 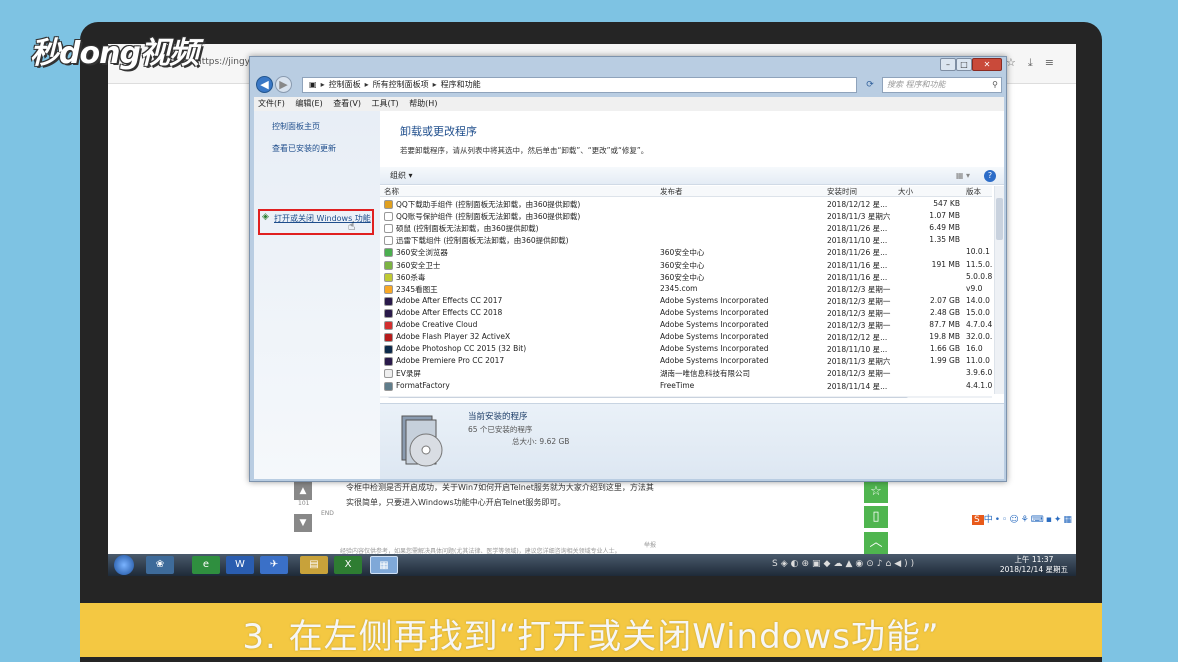 What do you see at coordinates (671, 191) in the screenshot?
I see `column-publisher: 发布者` at bounding box center [671, 191].